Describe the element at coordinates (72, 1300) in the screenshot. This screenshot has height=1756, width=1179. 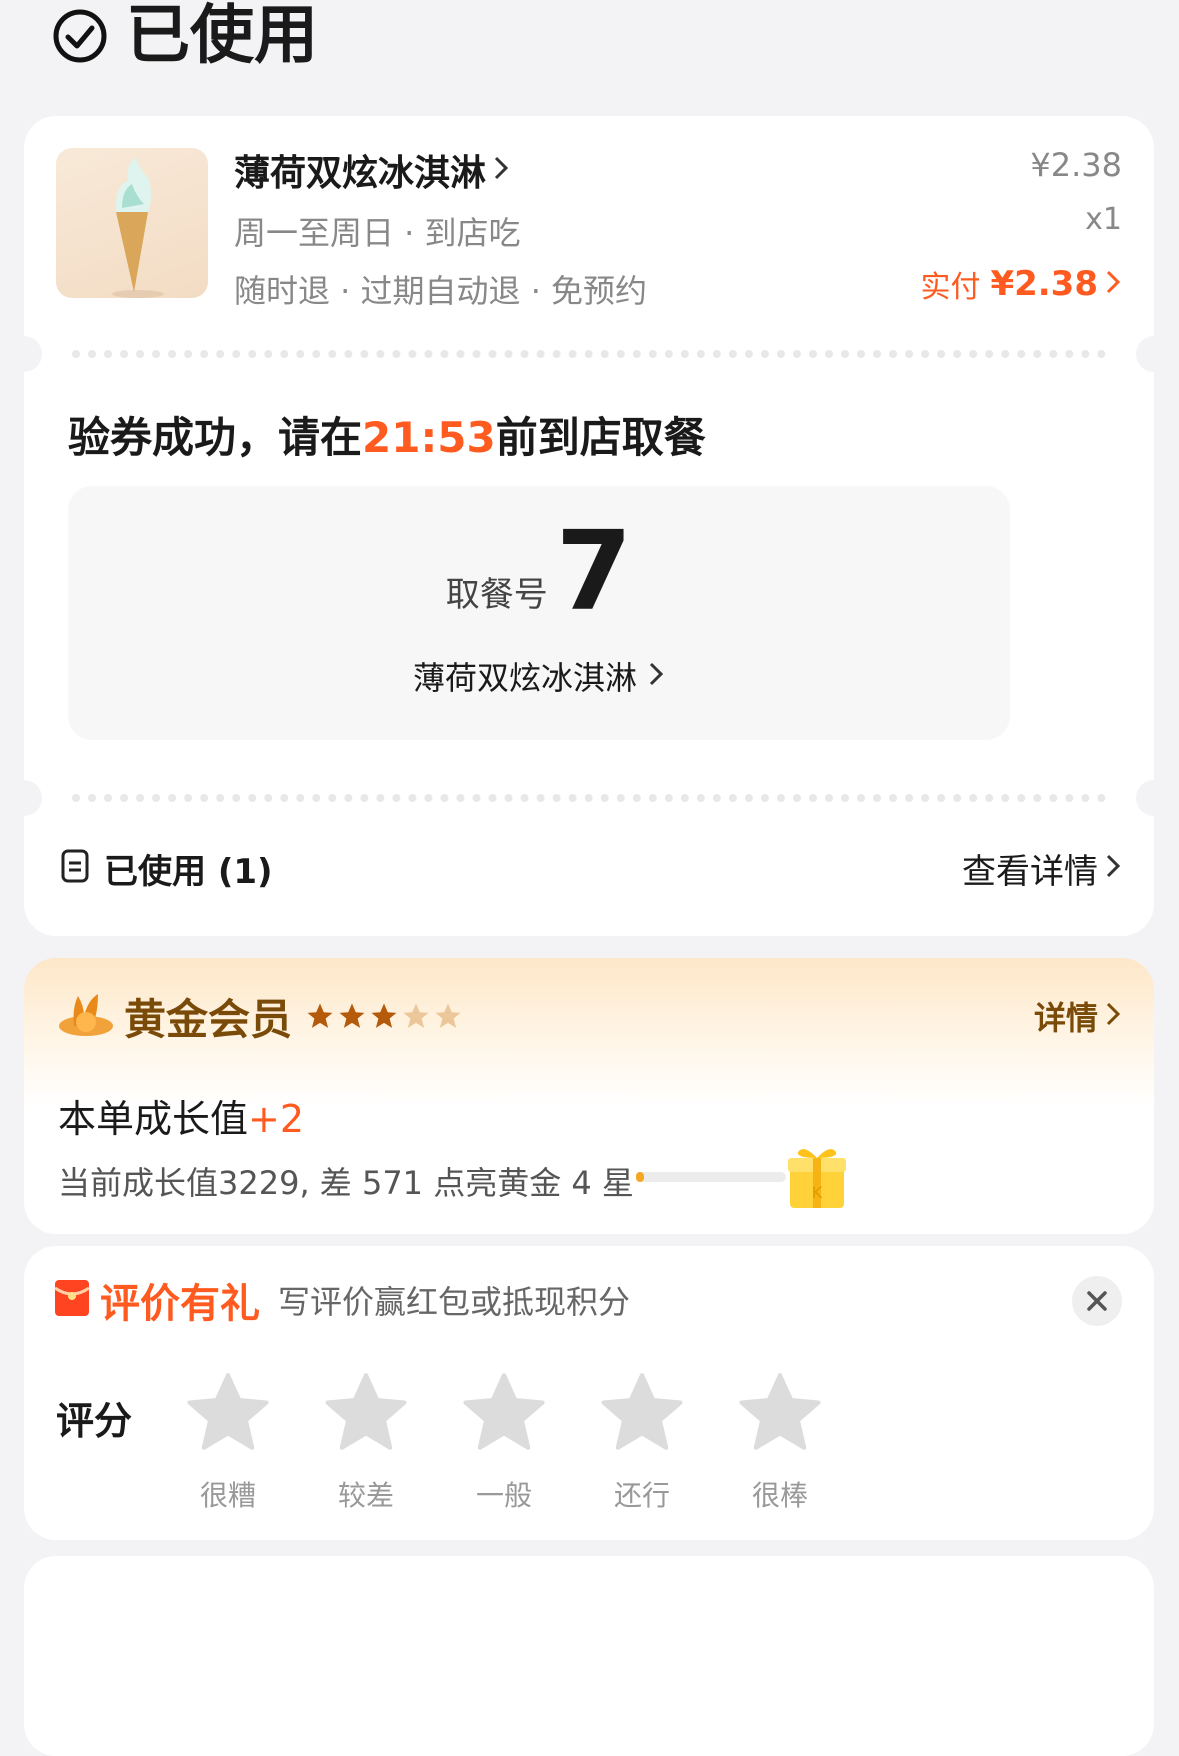
I see `red-envelope-icon` at that location.